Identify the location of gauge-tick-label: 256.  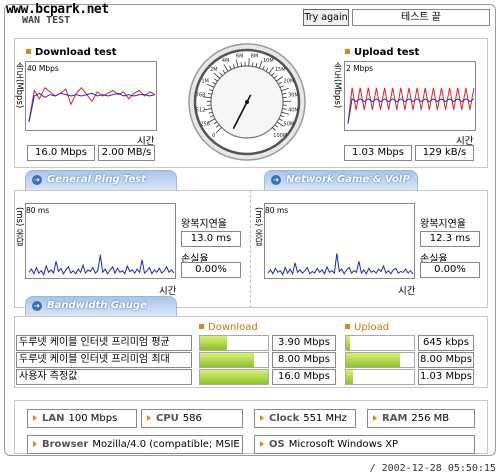
(205, 124).